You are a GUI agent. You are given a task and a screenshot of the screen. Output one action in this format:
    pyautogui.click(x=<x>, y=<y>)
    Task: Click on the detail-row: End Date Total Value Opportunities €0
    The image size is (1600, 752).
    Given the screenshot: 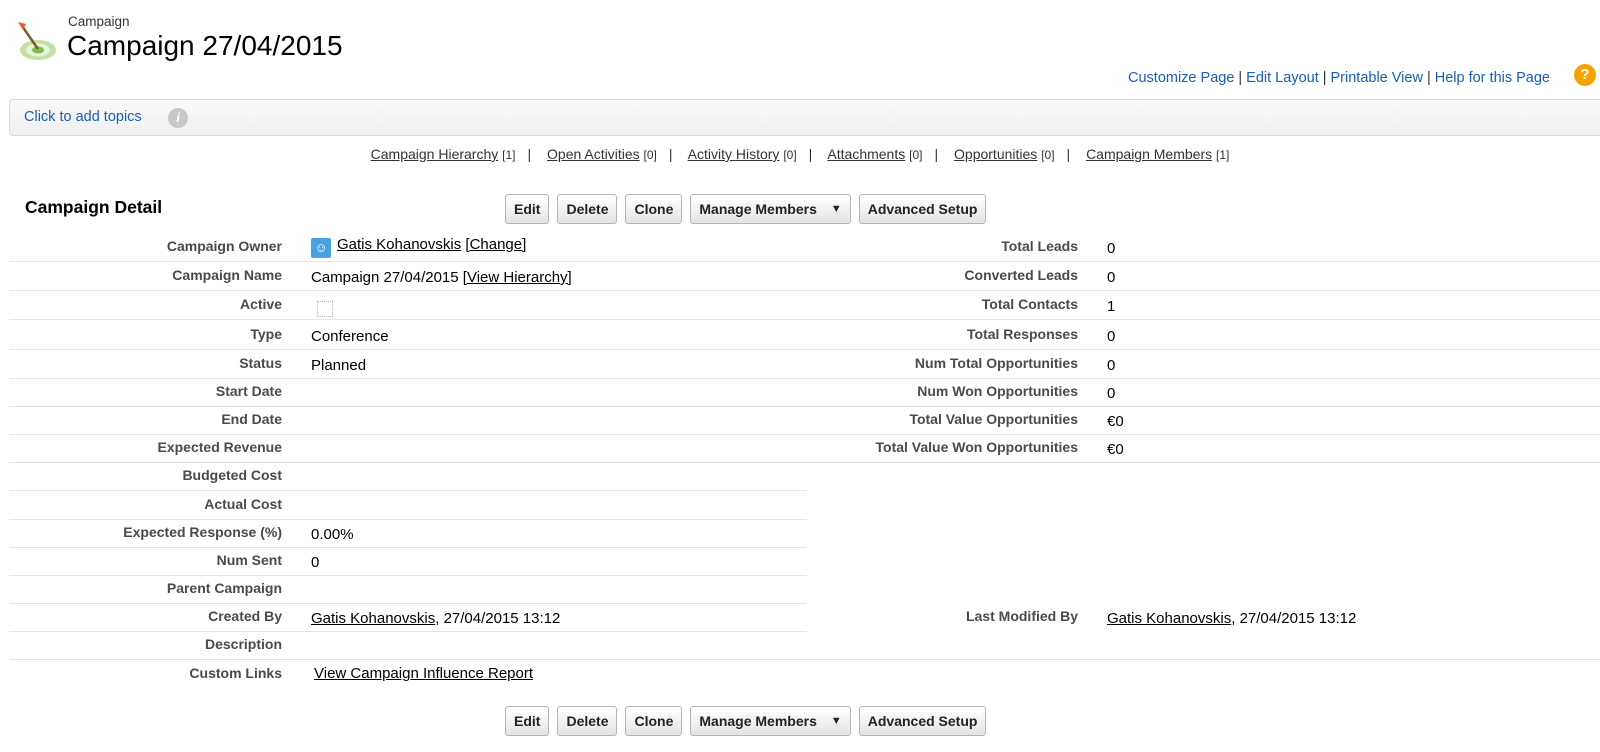 What is the action you would take?
    pyautogui.click(x=804, y=420)
    